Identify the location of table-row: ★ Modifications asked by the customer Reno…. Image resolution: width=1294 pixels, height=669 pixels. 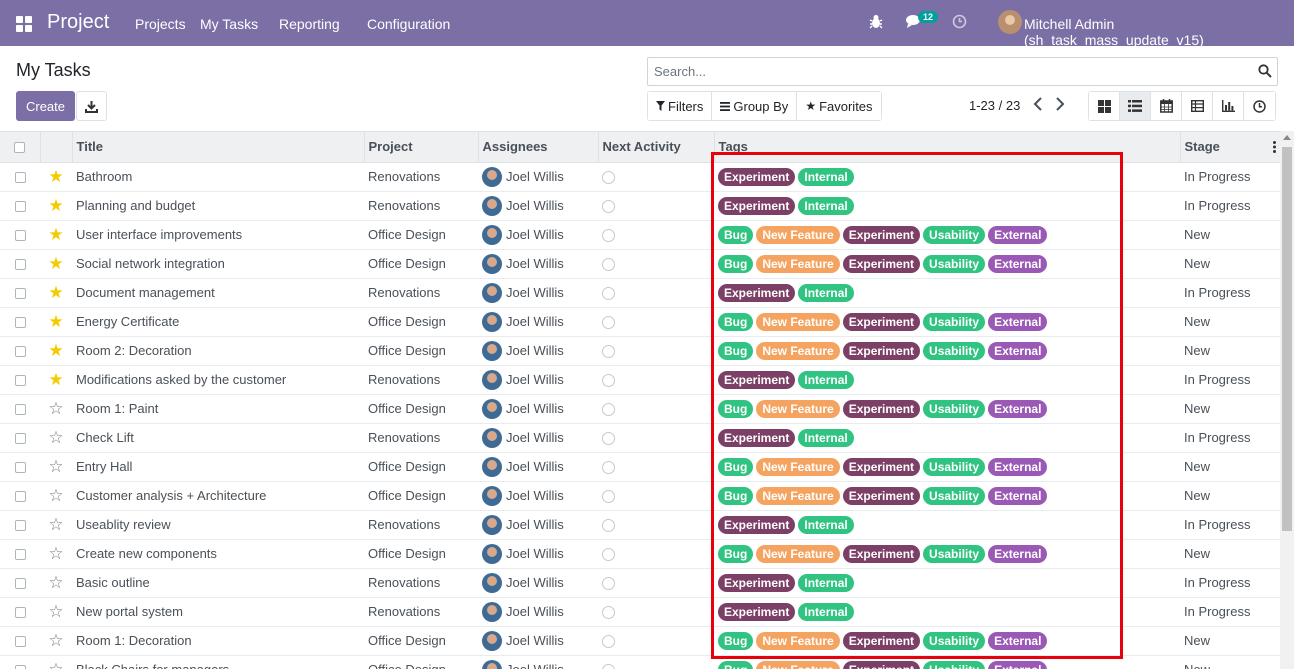
(640, 380).